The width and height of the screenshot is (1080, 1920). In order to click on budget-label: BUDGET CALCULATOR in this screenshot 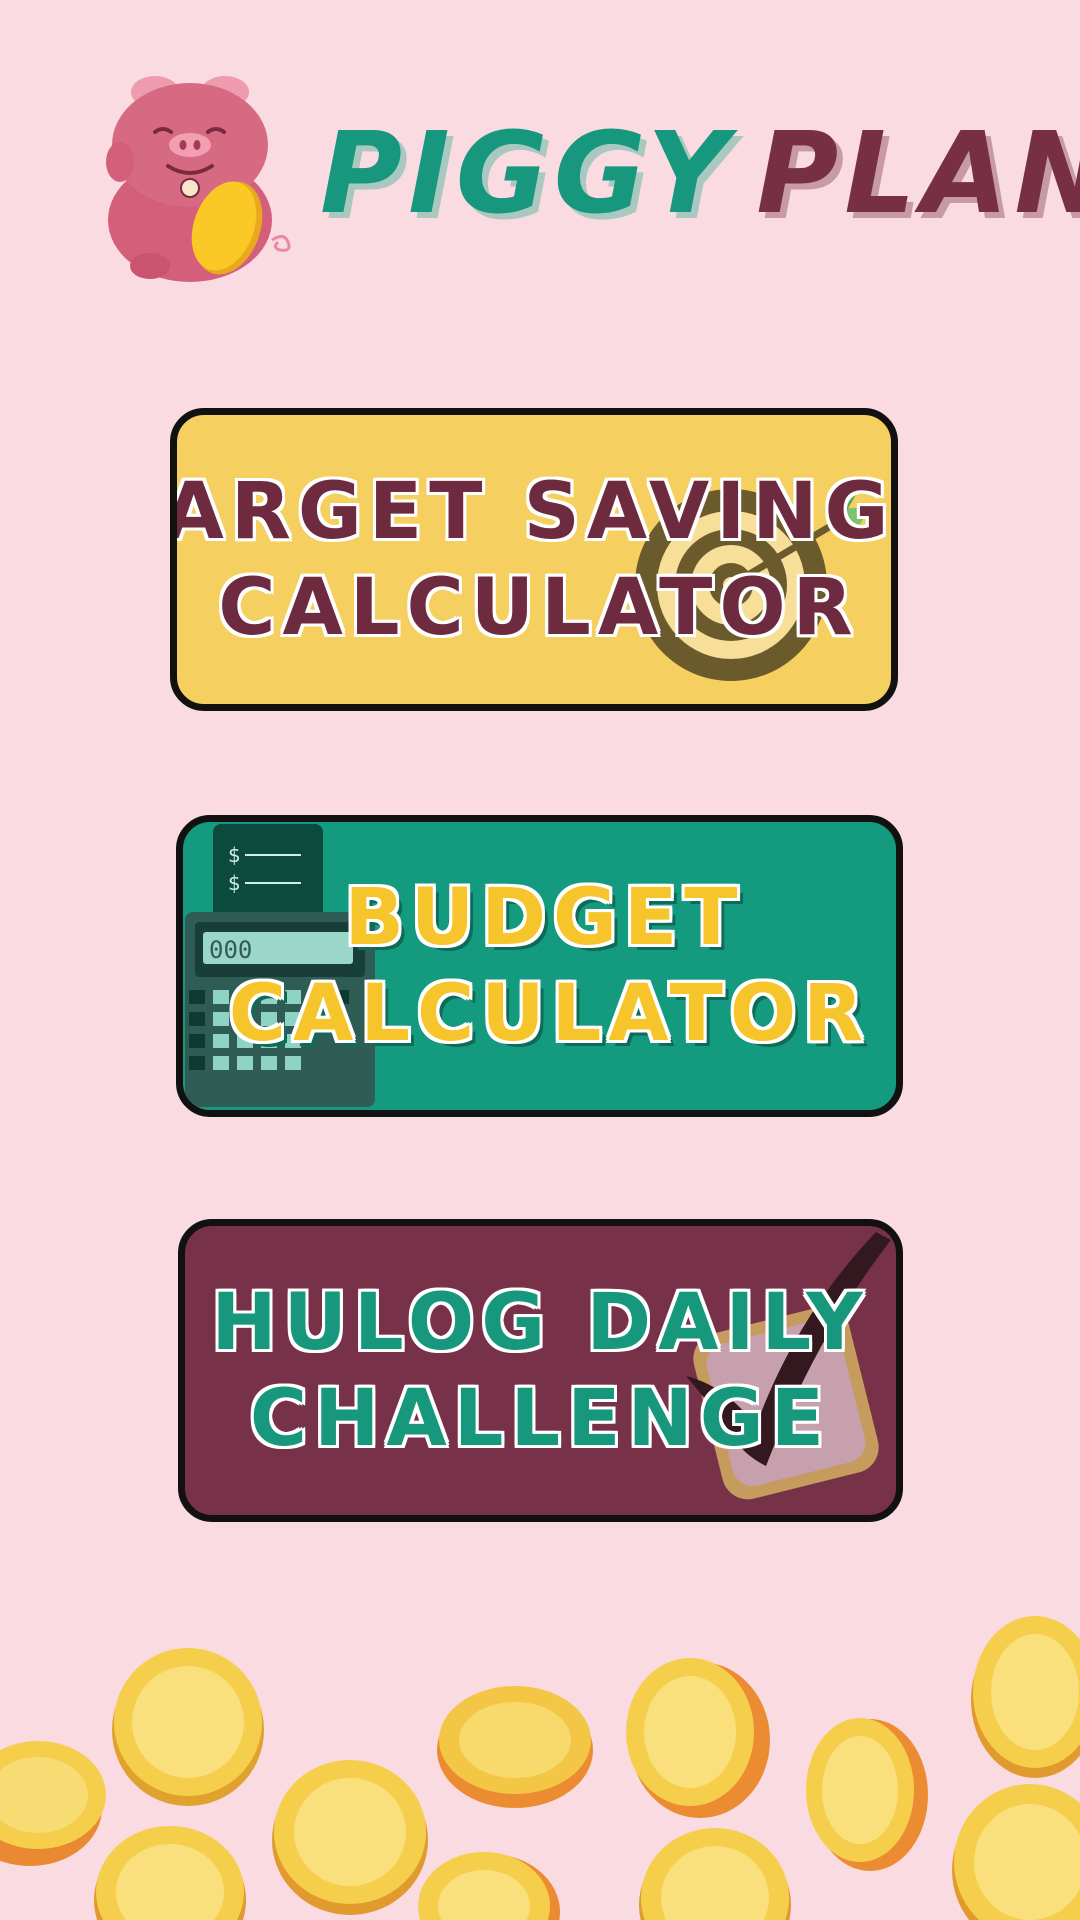, I will do `click(539, 966)`.